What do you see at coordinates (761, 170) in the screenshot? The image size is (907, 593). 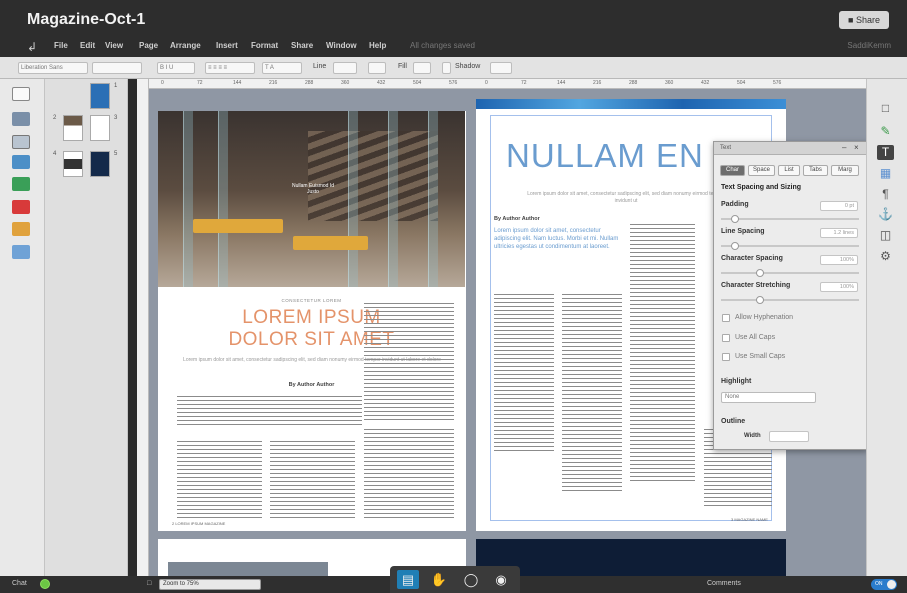 I see `tab-space: Space` at bounding box center [761, 170].